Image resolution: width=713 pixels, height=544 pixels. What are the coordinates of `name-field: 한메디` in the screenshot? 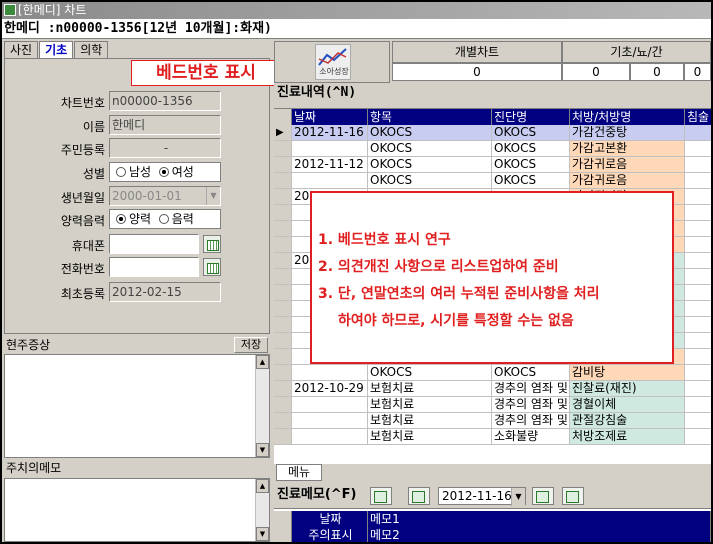 It's located at (165, 125).